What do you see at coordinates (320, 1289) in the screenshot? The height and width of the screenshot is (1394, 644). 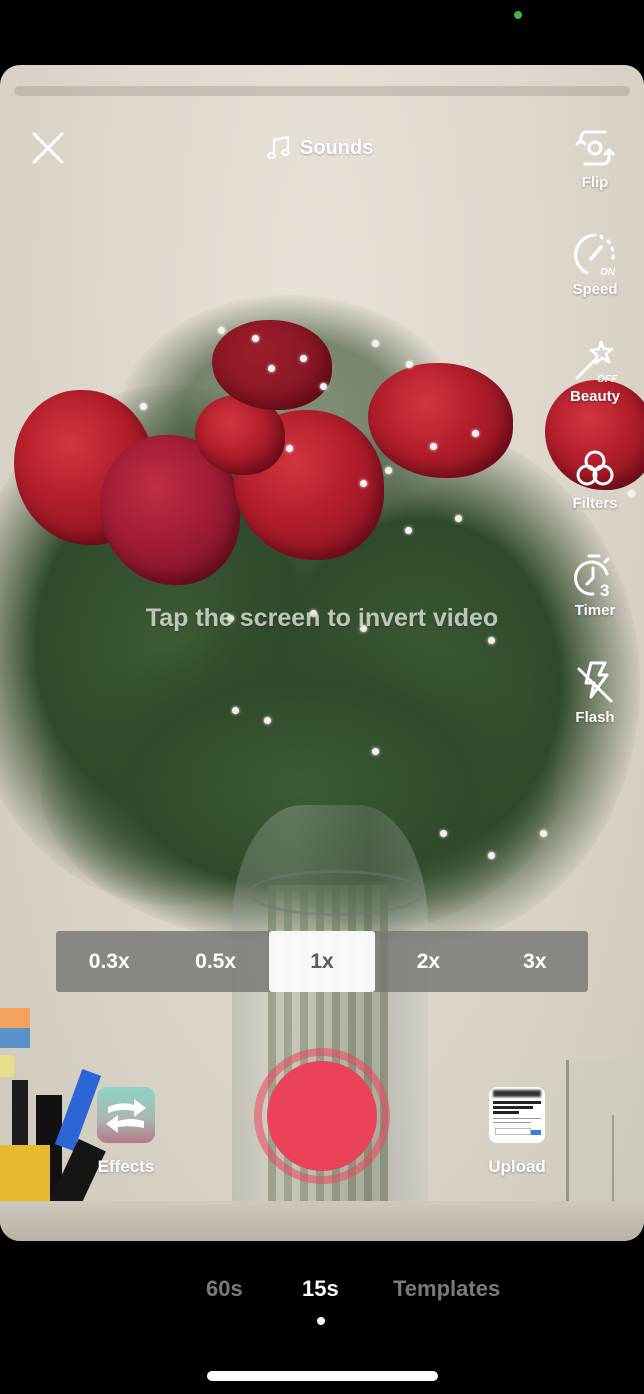 I see `mode-tab-15s: 15s` at bounding box center [320, 1289].